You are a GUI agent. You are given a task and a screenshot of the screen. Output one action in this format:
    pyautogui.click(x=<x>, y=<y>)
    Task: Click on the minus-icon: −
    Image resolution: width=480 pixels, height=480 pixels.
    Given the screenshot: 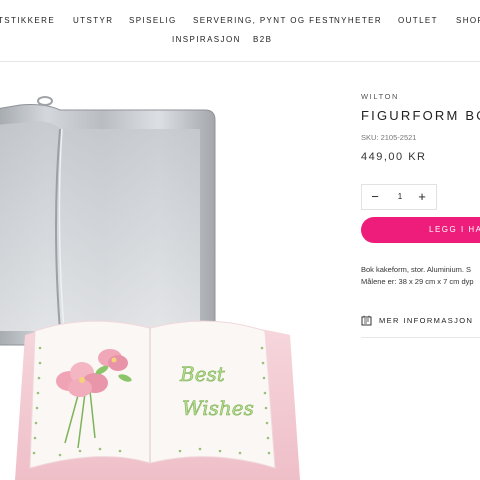 What is the action you would take?
    pyautogui.click(x=375, y=197)
    